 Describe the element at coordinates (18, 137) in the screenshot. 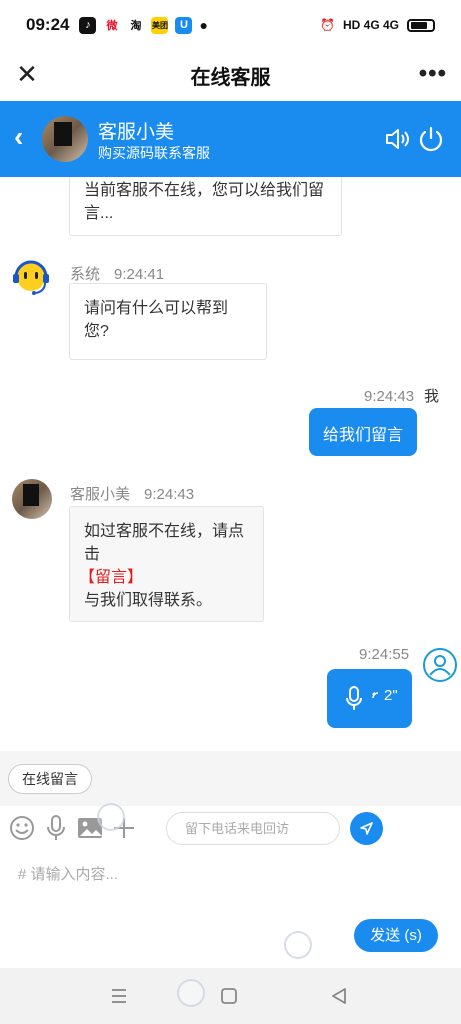

I see `back-icon: ‹` at that location.